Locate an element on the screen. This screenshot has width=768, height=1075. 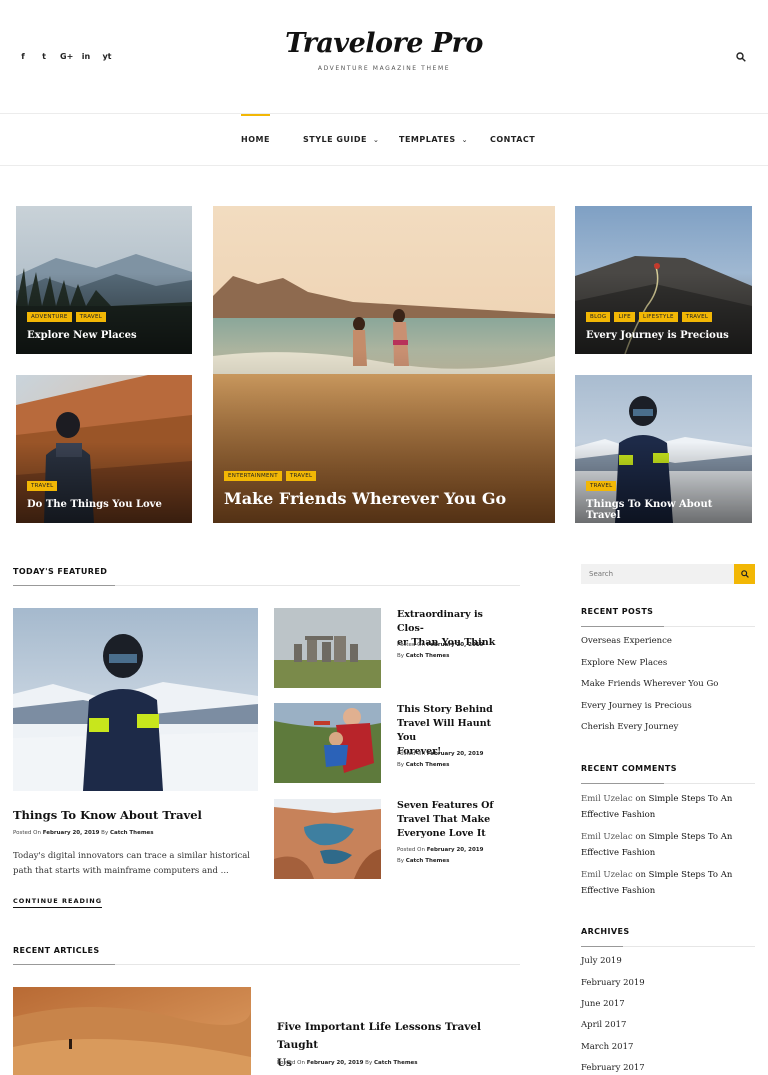
continue-reading-link: CONTINUE READING is located at coordinates (58, 902).